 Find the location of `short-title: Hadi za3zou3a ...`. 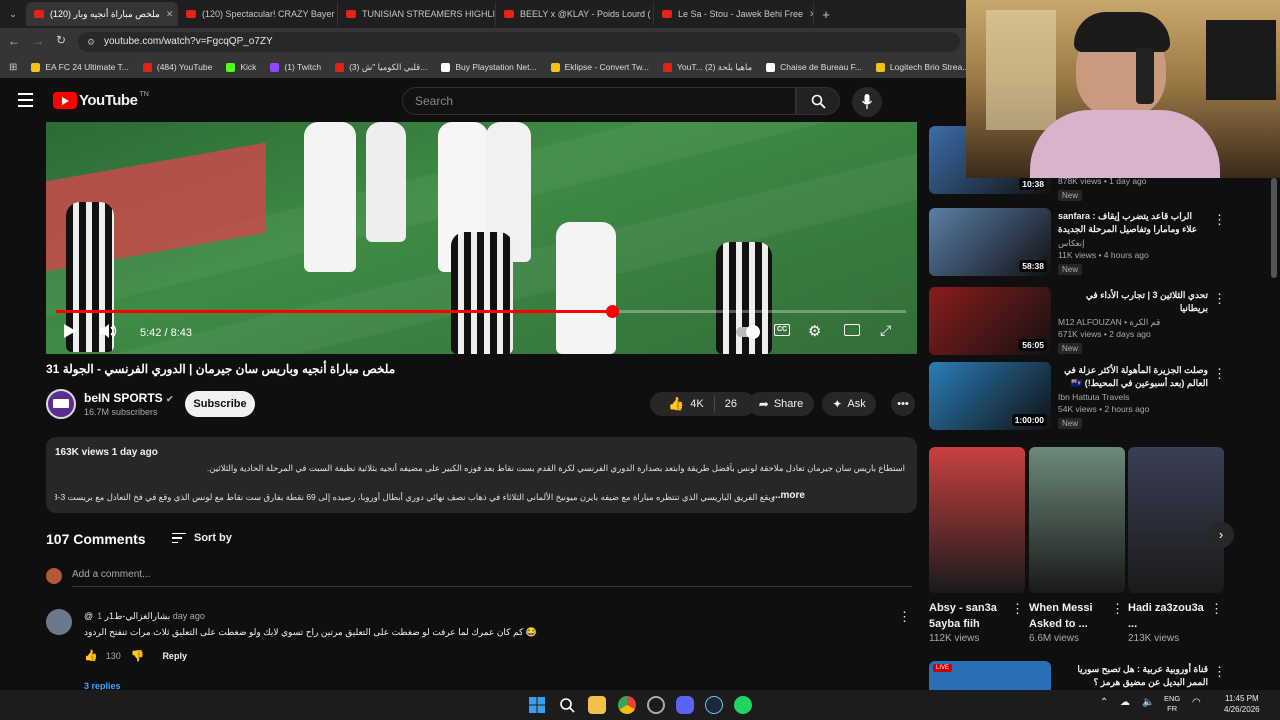

short-title: Hadi za3zou3a ... is located at coordinates (1168, 616).